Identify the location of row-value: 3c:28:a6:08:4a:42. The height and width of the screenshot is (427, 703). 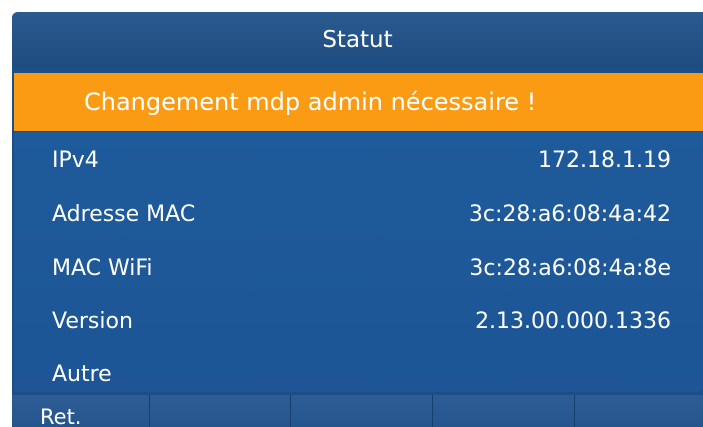
(569, 214).